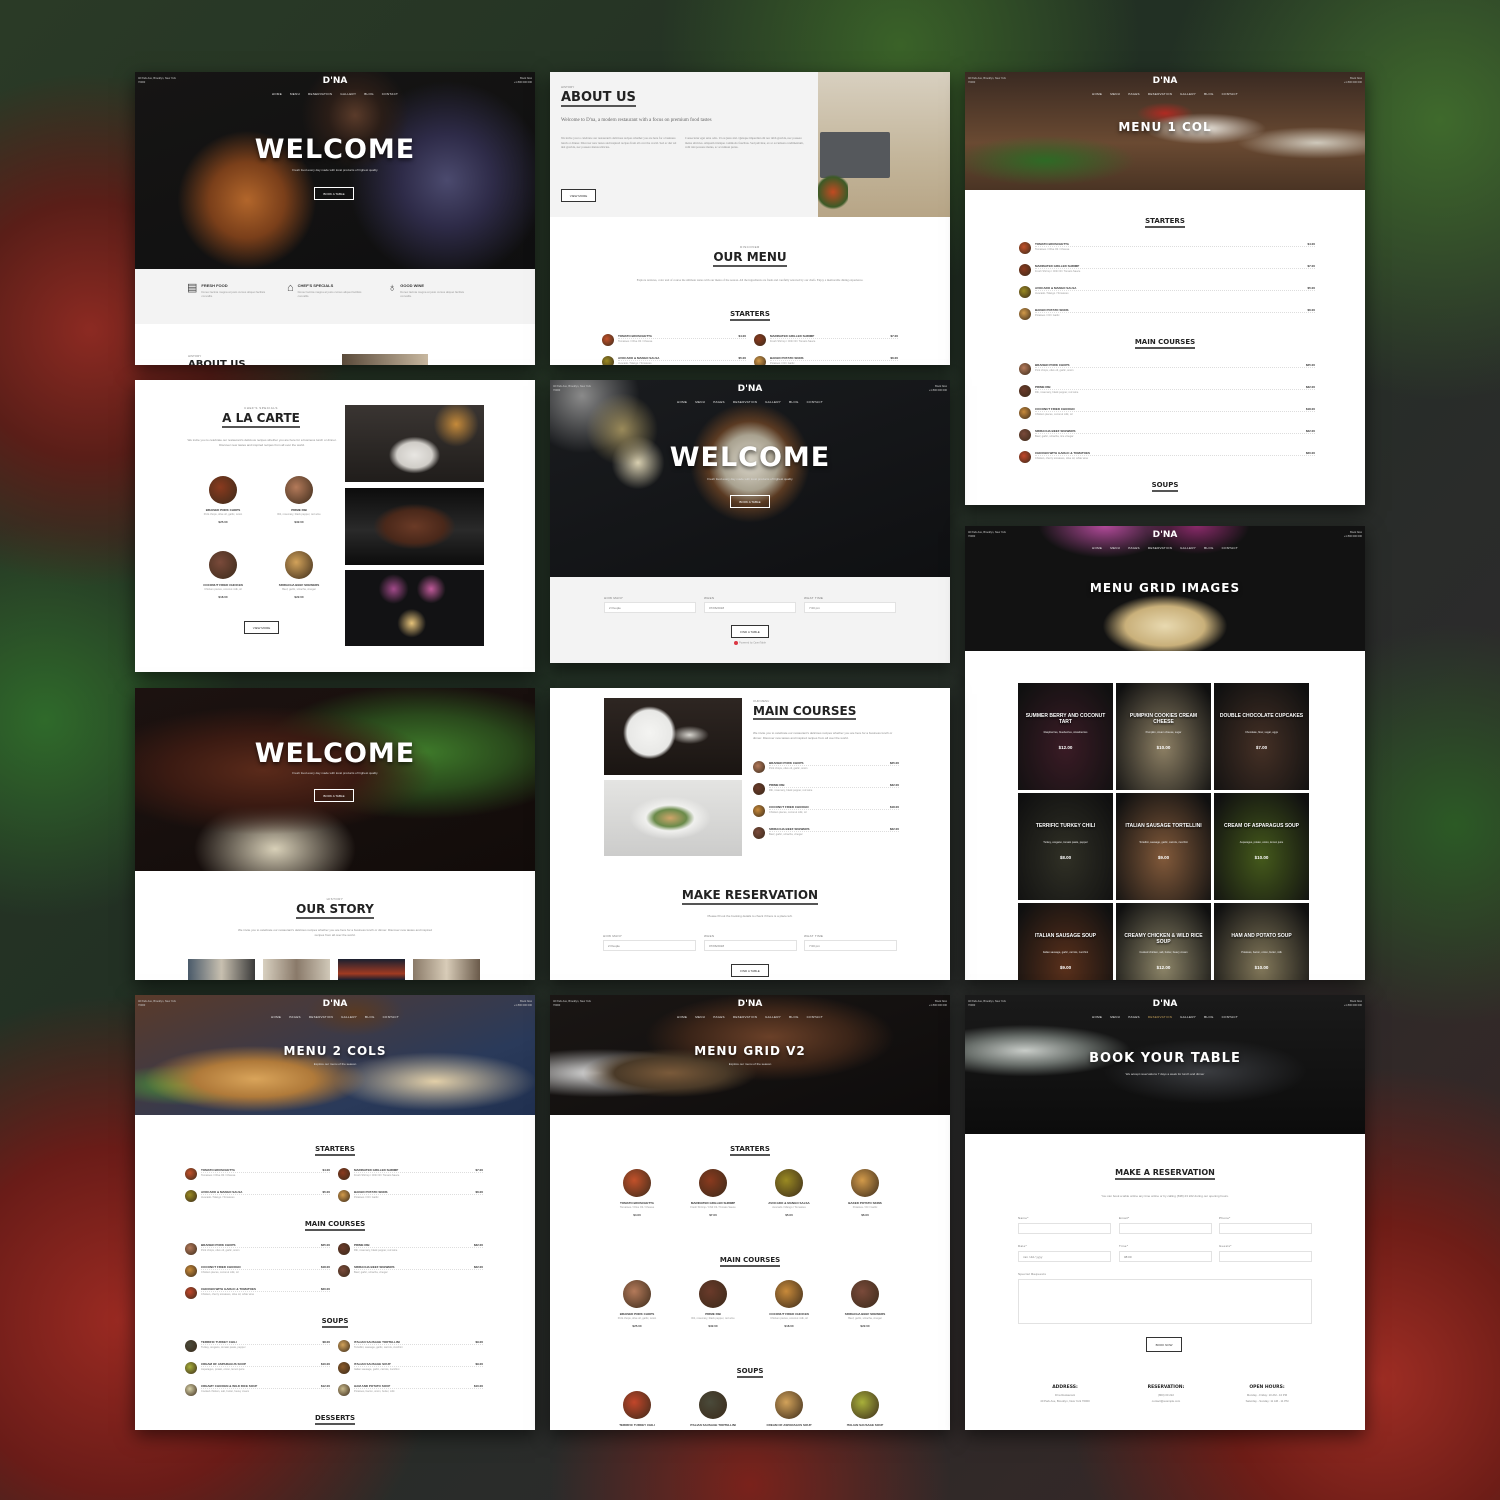  I want to click on name-input, so click(1064, 1228).